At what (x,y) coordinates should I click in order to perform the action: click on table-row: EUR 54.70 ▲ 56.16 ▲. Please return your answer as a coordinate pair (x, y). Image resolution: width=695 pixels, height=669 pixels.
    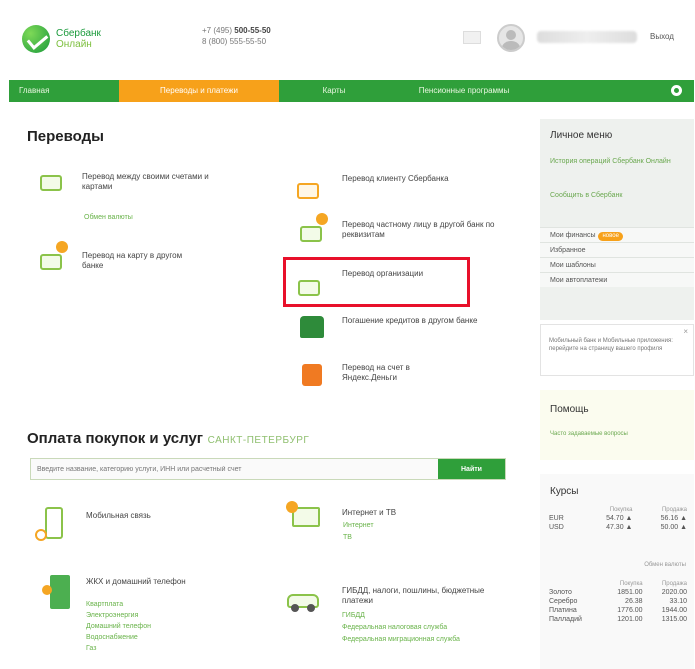
    Looking at the image, I should click on (618, 518).